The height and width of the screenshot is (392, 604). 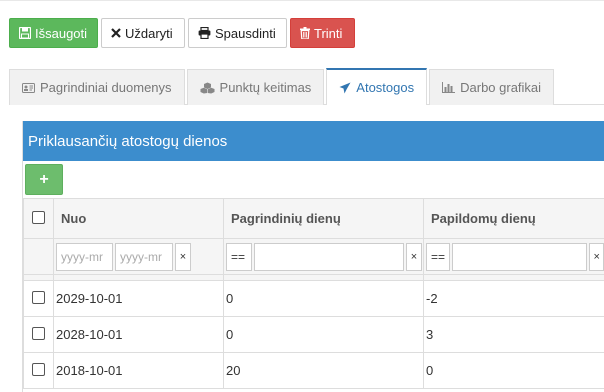 I want to click on table-row: 2018-10-01 20 0, so click(x=313, y=370).